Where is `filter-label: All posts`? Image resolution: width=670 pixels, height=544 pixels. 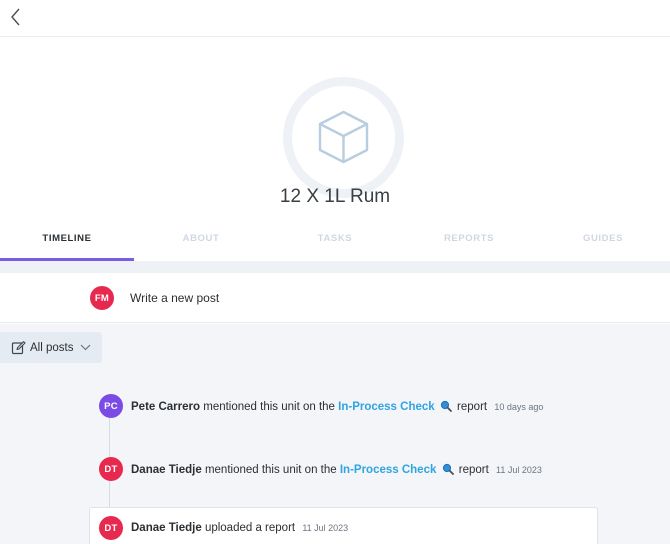 filter-label: All posts is located at coordinates (52, 347).